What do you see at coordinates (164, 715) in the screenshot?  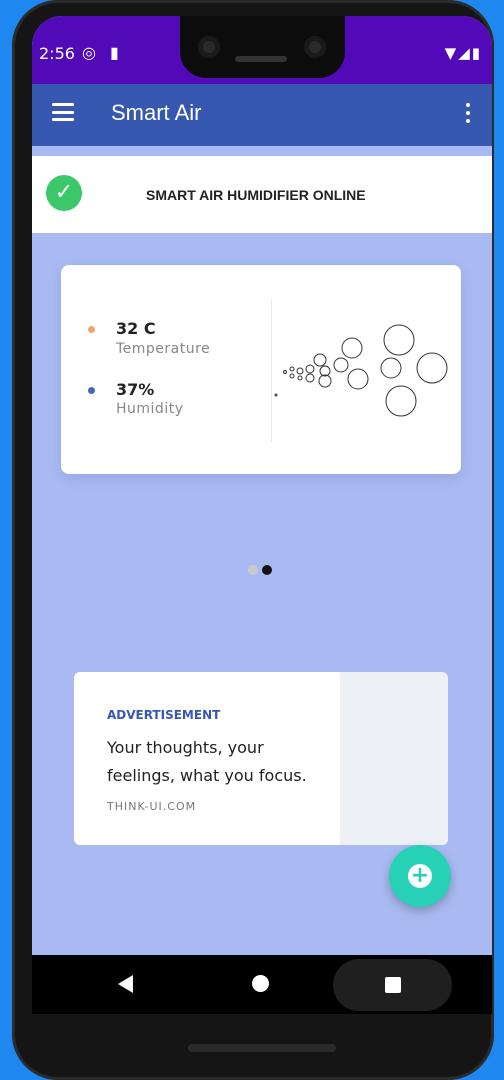 I see `ad-tag: ADVERTISEMENT` at bounding box center [164, 715].